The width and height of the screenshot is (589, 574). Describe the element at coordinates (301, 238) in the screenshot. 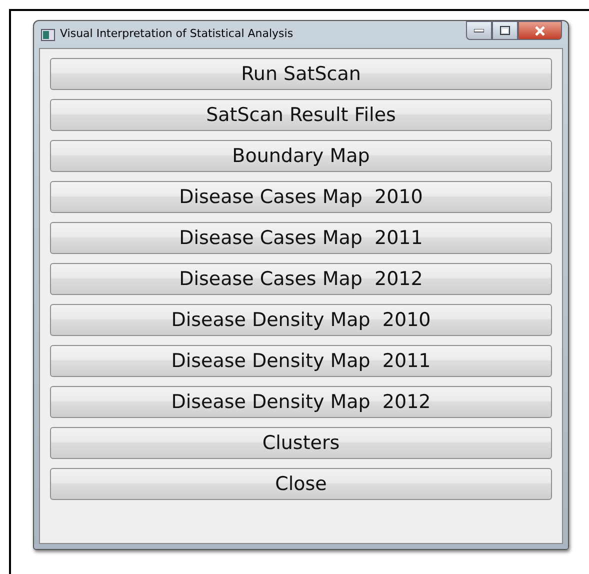

I see `menu-button: Disease Cases Map 2011` at that location.